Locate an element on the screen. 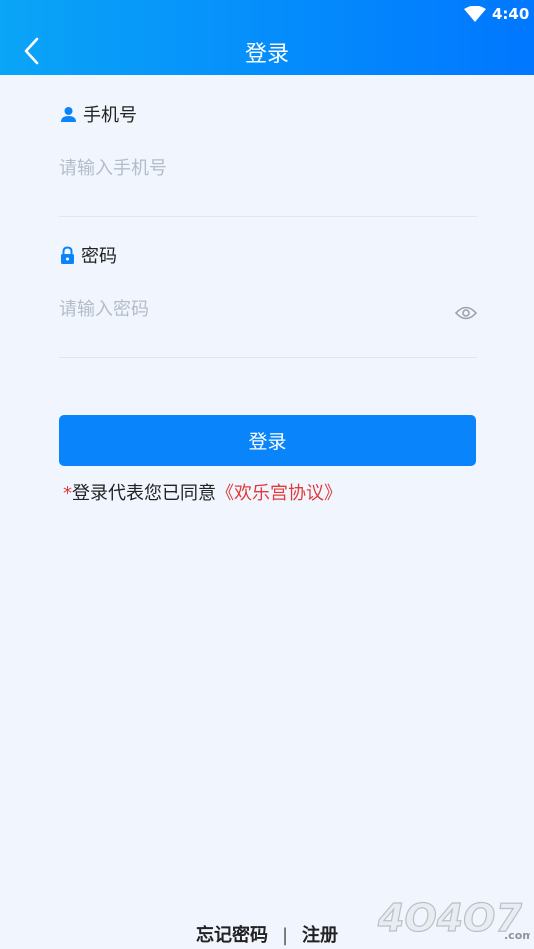 This screenshot has height=949, width=534. phone-divider is located at coordinates (268, 216).